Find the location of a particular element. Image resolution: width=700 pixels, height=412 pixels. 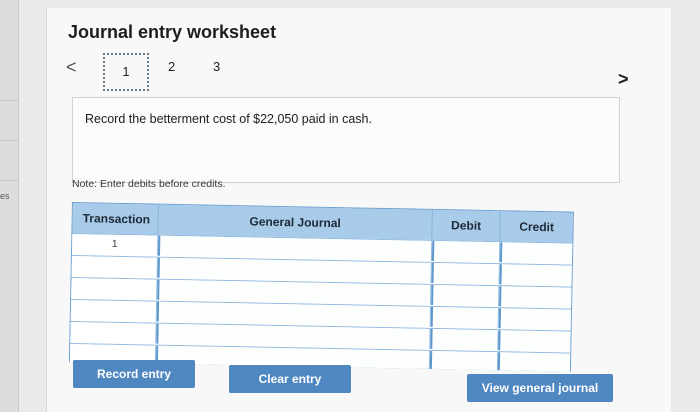

left-sidebar-strip is located at coordinates (9, 206).